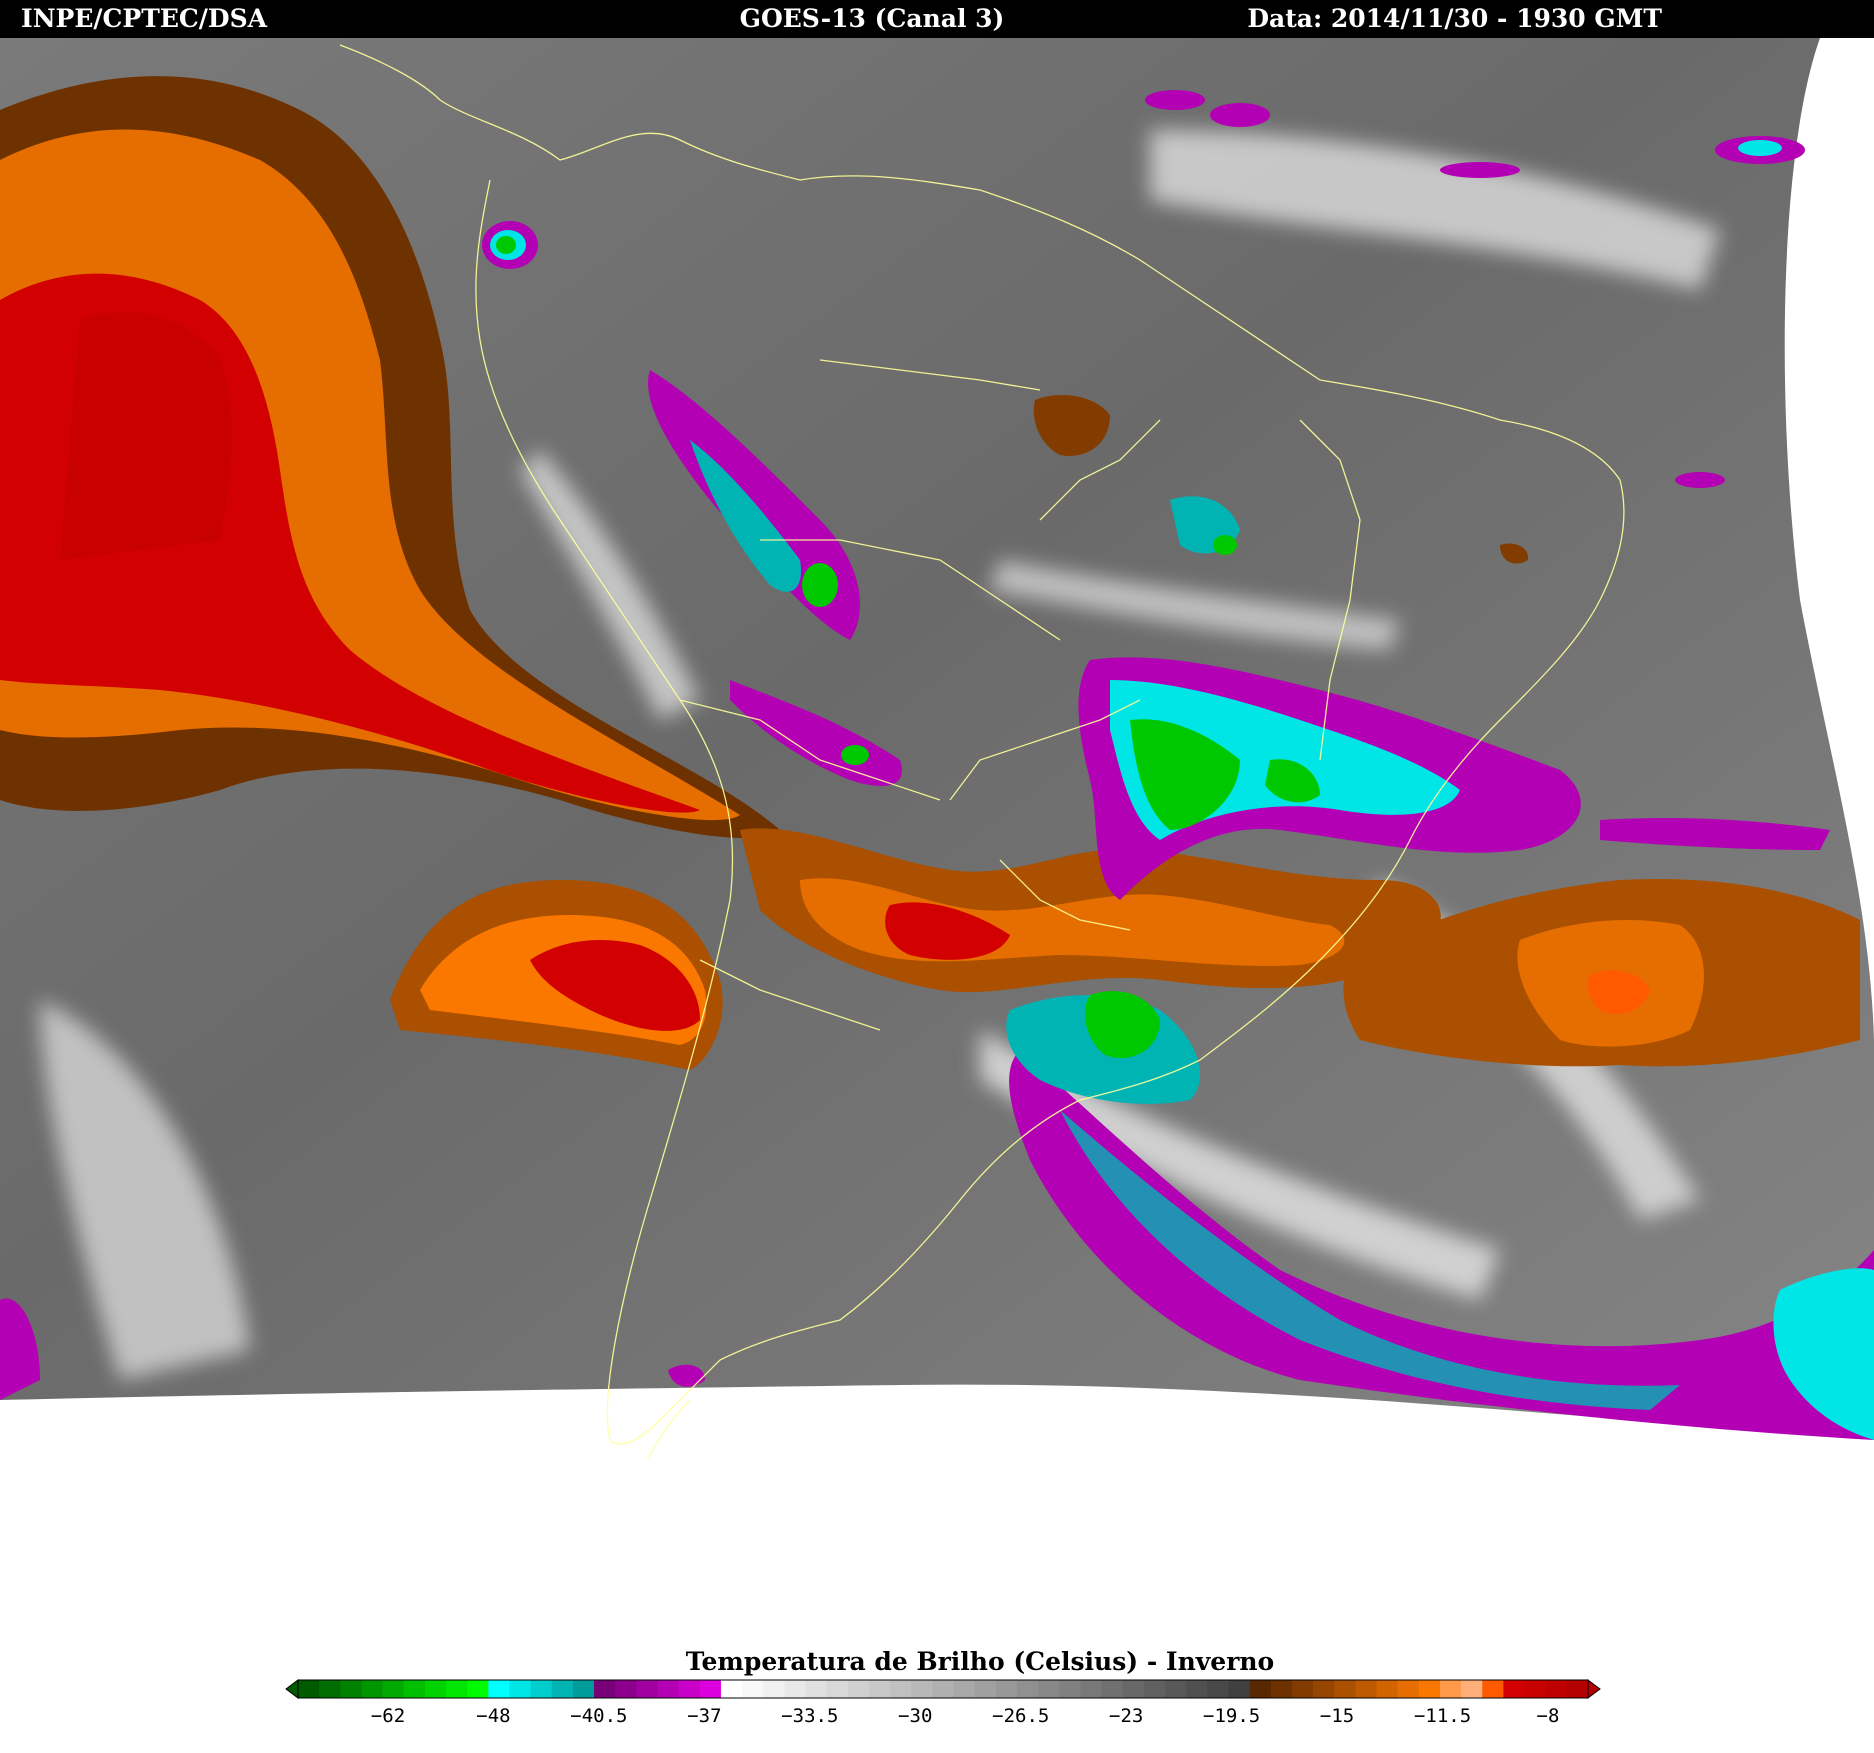  I want to click on colorbar-tick-label: −8, so click(1548, 1716).